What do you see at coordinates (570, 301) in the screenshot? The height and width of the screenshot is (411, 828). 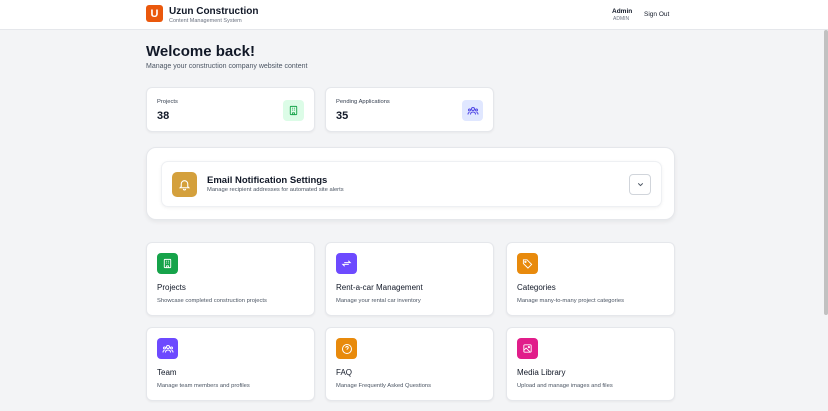 I see `card-description: Manage many-to-many project categories` at bounding box center [570, 301].